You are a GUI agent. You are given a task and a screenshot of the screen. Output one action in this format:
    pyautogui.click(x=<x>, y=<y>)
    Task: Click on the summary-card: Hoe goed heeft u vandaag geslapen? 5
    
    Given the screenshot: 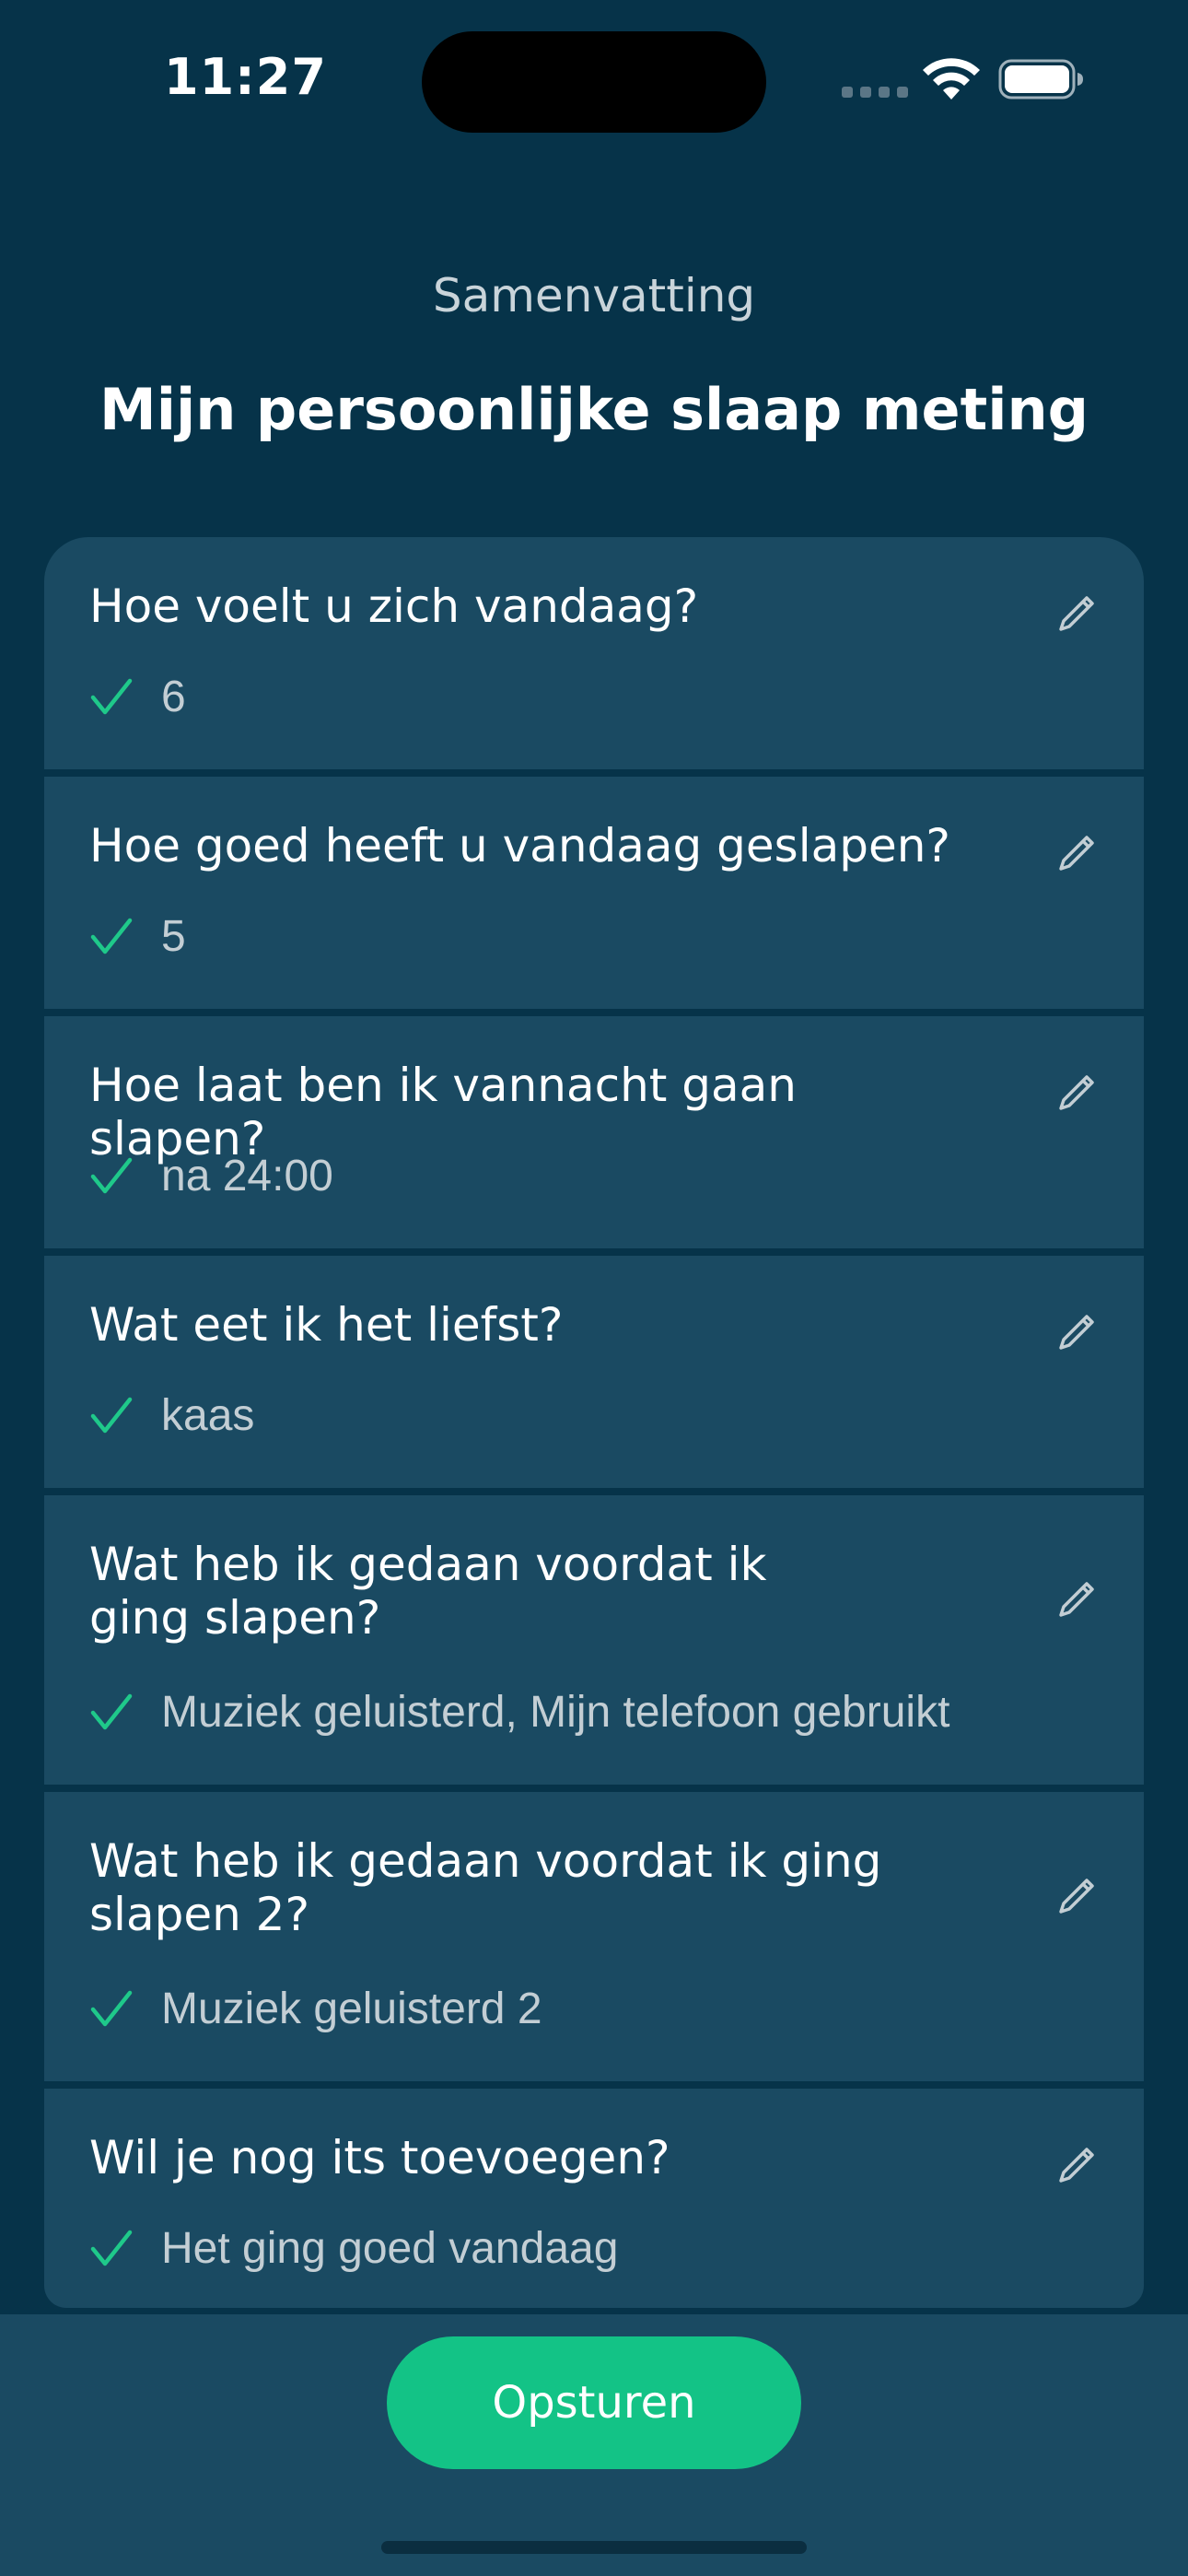 What is the action you would take?
    pyautogui.click(x=594, y=893)
    